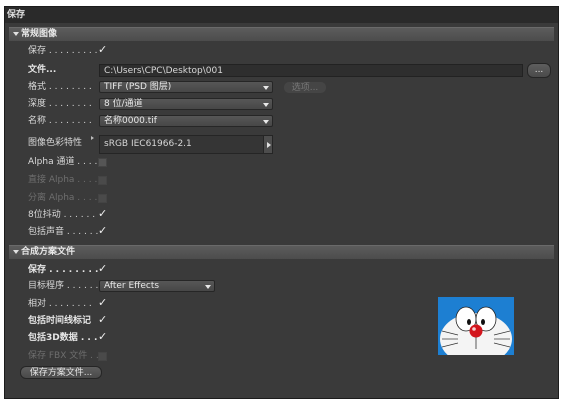 Image resolution: width=563 pixels, height=405 pixels. Describe the element at coordinates (281, 252) in the screenshot. I see `section-header-composition: 合成方案文件` at that location.